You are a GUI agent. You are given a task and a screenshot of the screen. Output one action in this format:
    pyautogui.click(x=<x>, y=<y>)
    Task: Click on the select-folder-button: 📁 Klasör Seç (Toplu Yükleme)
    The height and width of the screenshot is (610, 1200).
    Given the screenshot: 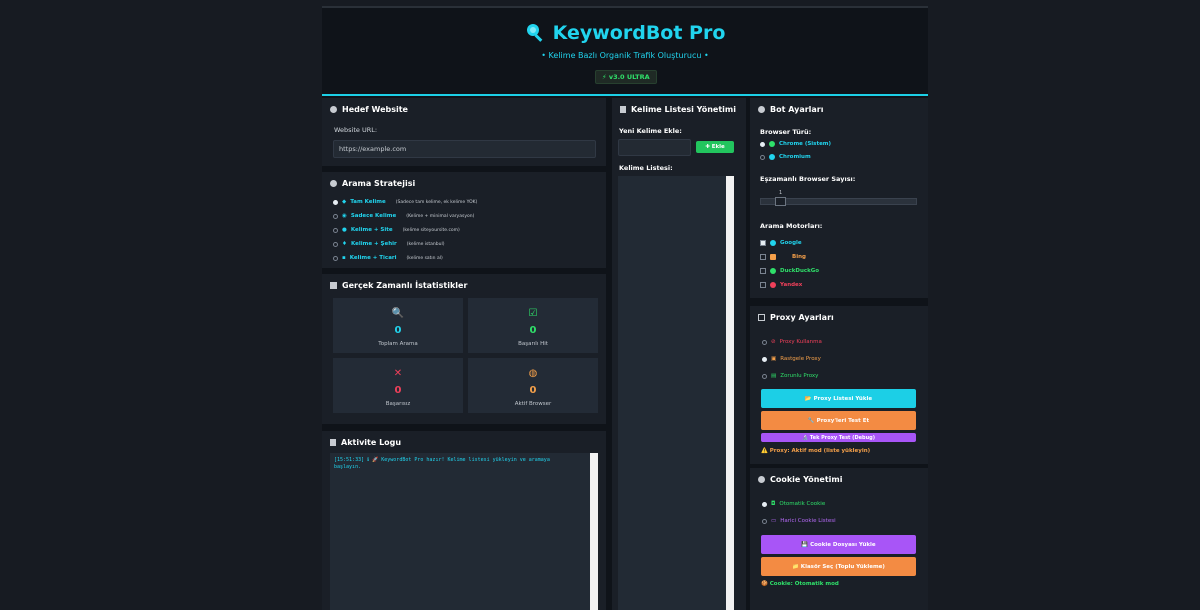 What is the action you would take?
    pyautogui.click(x=838, y=566)
    